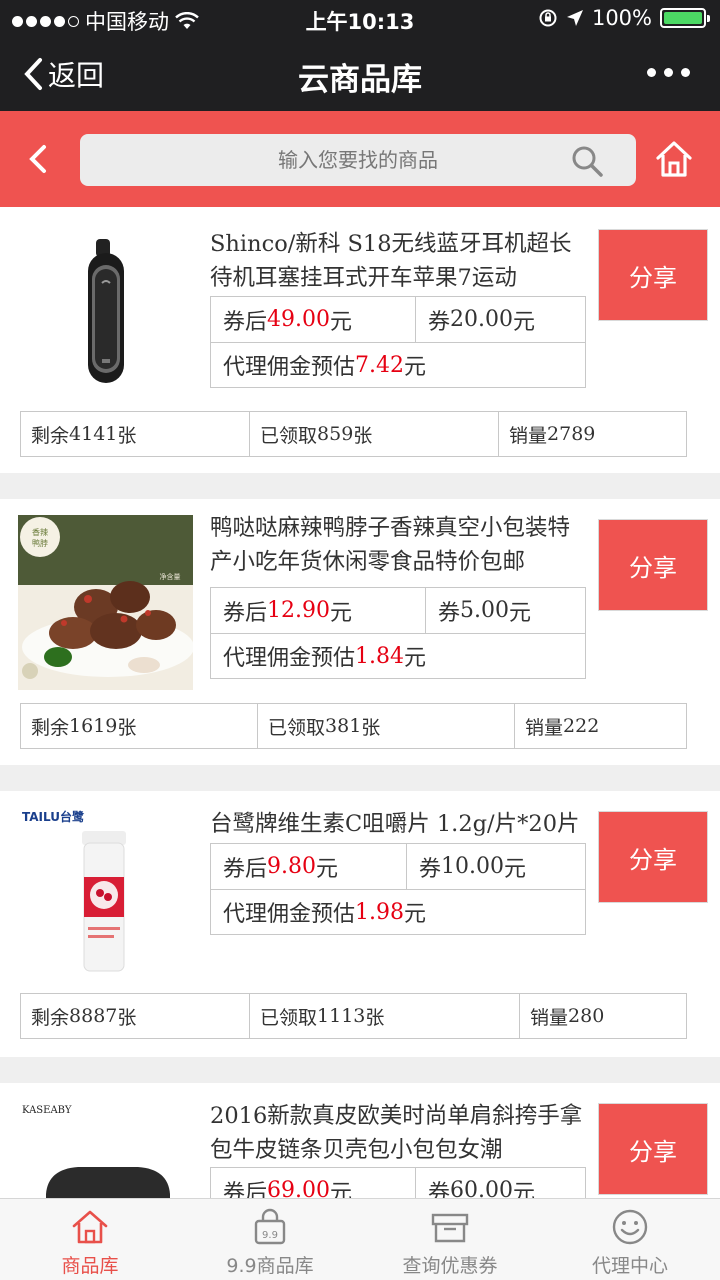 Image resolution: width=720 pixels, height=1280 pixels. I want to click on remaining-count: 剩余 8887 张, so click(84, 1017).